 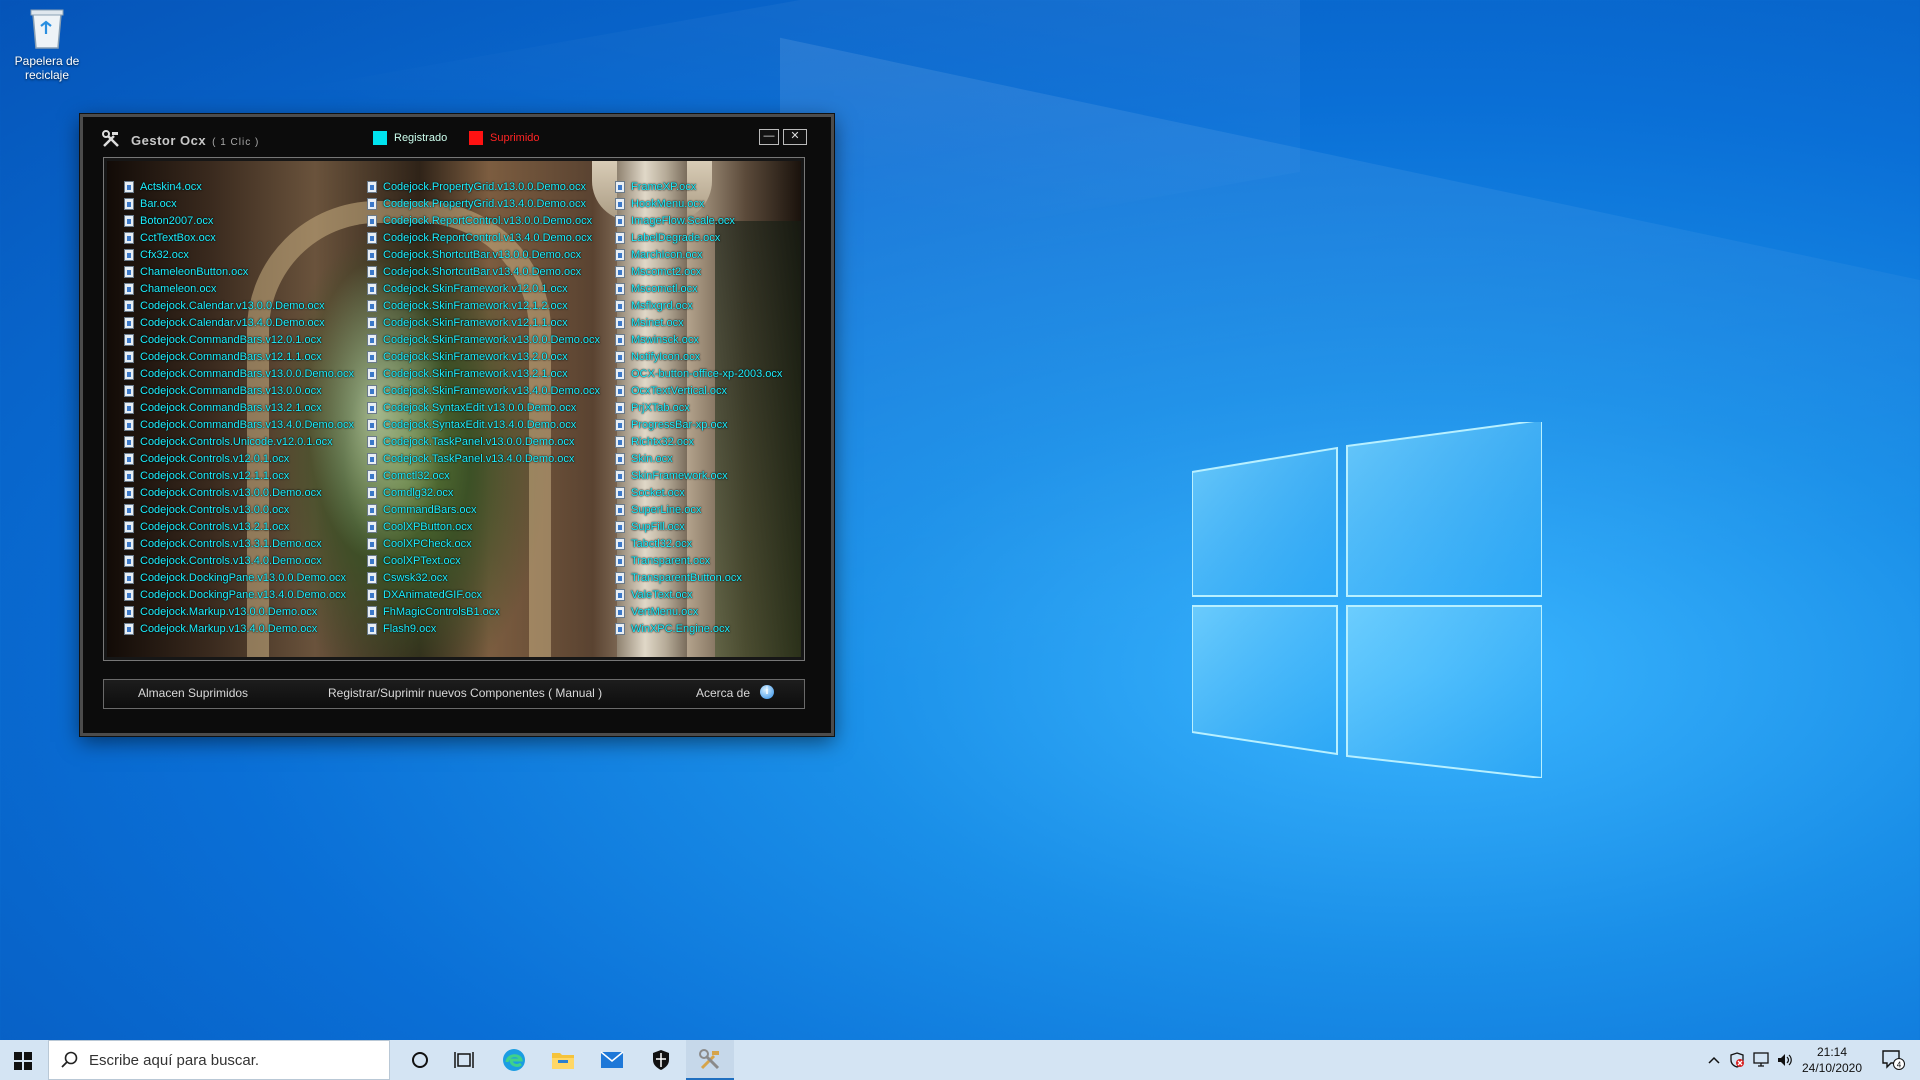 What do you see at coordinates (698, 407) in the screenshot?
I see `ocx-file-item: PrjXTab.ocx` at bounding box center [698, 407].